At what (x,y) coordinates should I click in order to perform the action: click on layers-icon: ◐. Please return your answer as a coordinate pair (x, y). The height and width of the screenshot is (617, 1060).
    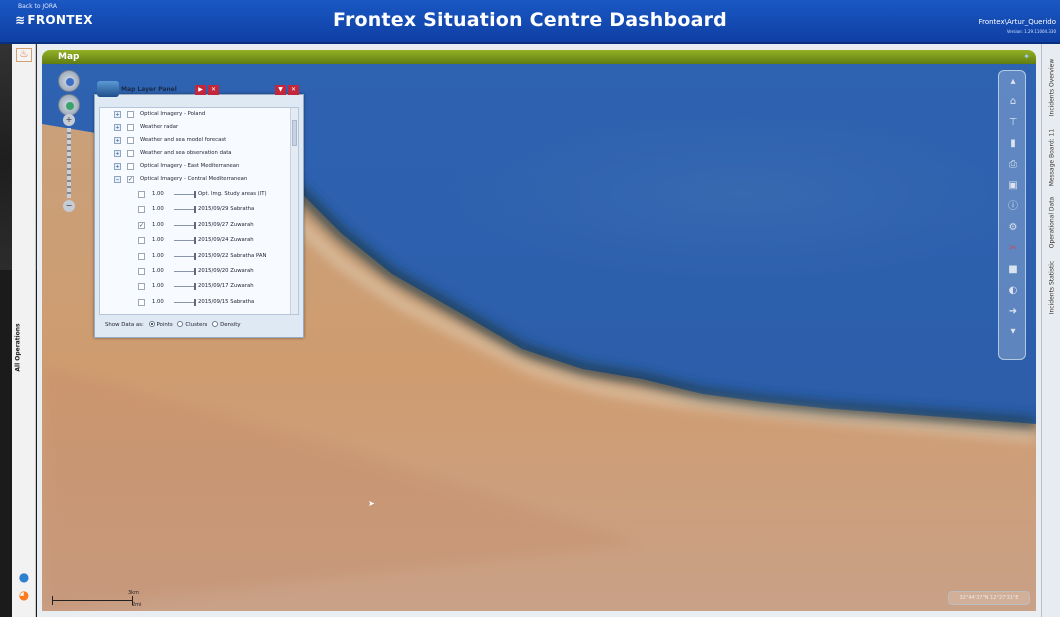
    Looking at the image, I should click on (1013, 291).